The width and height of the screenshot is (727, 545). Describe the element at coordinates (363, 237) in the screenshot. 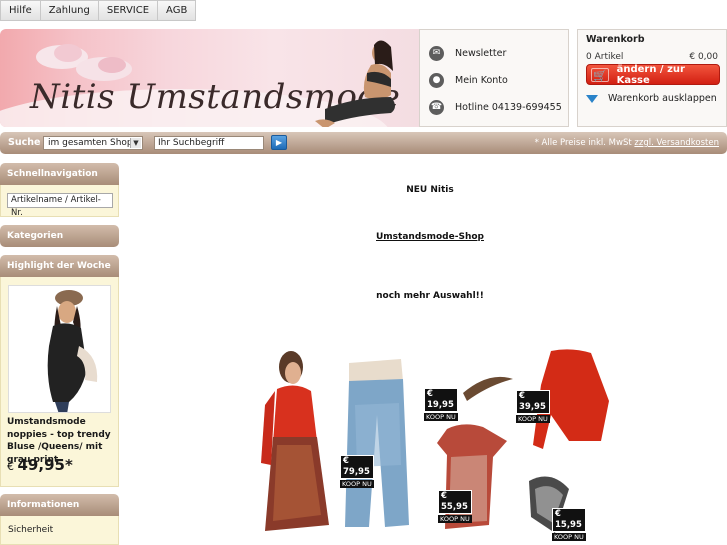

I see `shop-link: Umstandsmode-Shop` at that location.